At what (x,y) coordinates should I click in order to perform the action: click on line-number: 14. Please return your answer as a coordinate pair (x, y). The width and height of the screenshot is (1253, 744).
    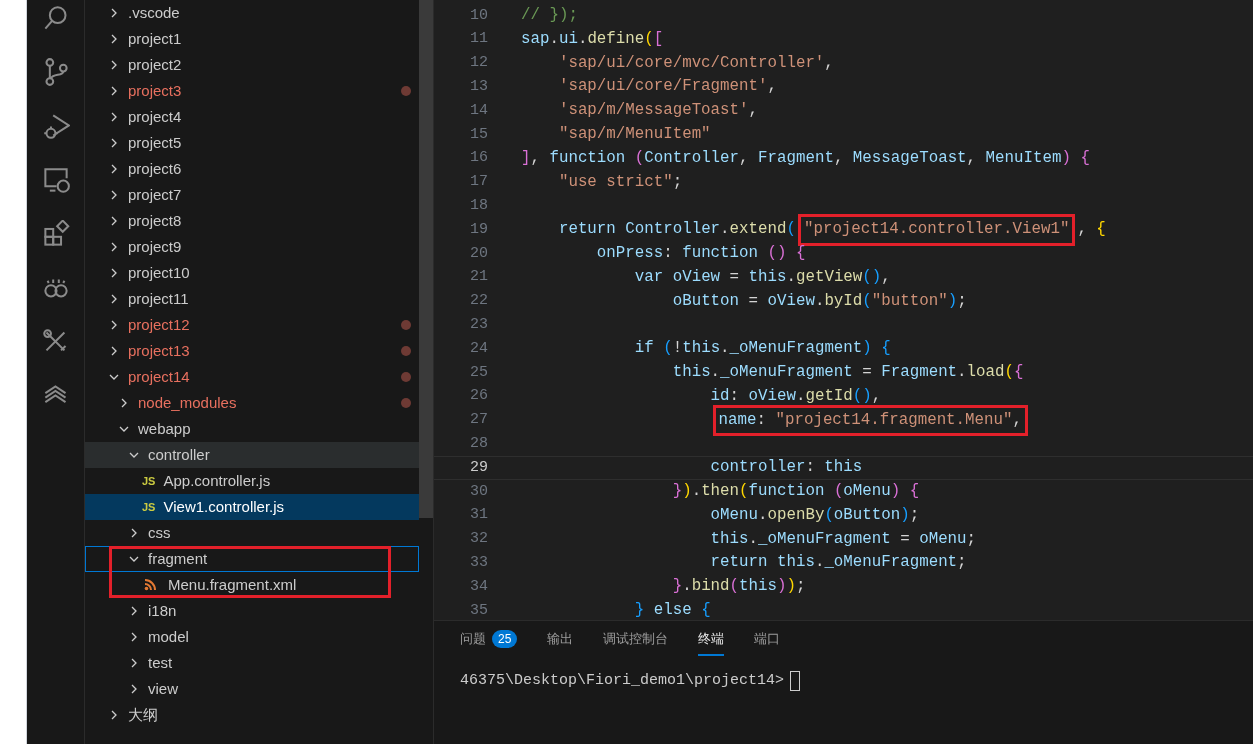
    Looking at the image, I should click on (478, 110).